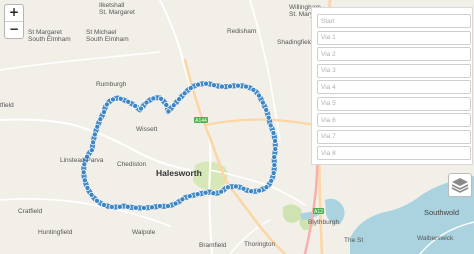  I want to click on via-5-field, so click(394, 103).